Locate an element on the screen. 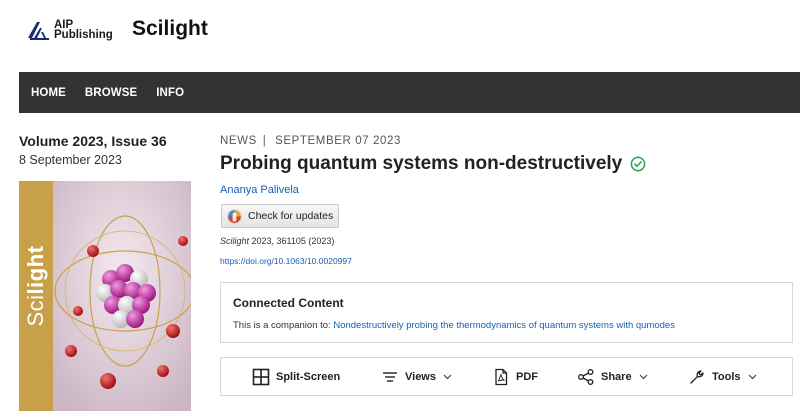 The width and height of the screenshot is (800, 419). tools-label: Tools is located at coordinates (726, 376).